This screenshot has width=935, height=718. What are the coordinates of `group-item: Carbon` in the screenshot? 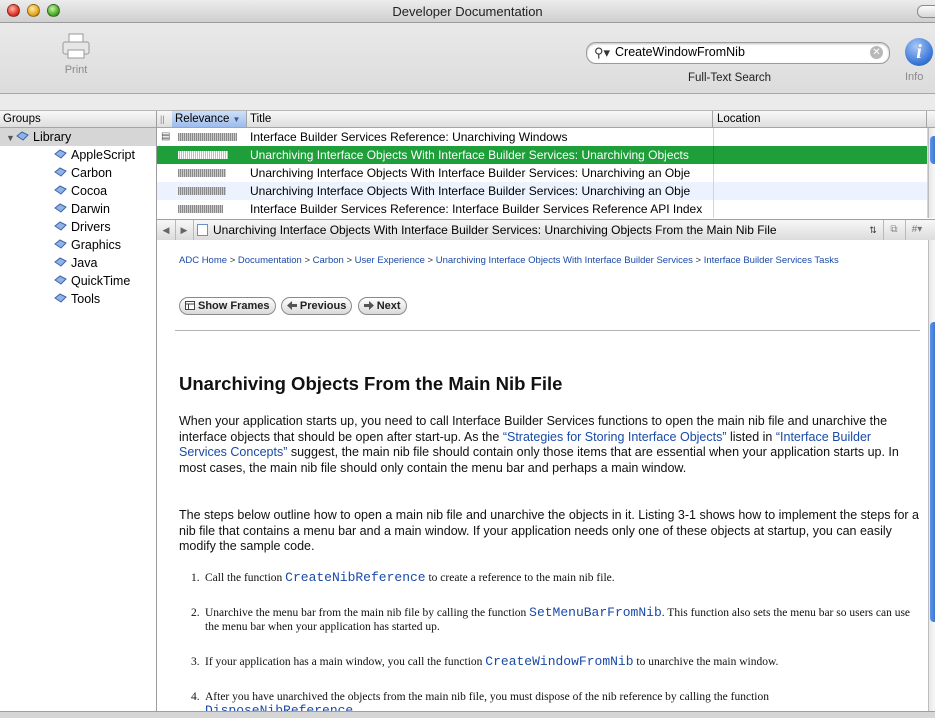 It's located at (78, 173).